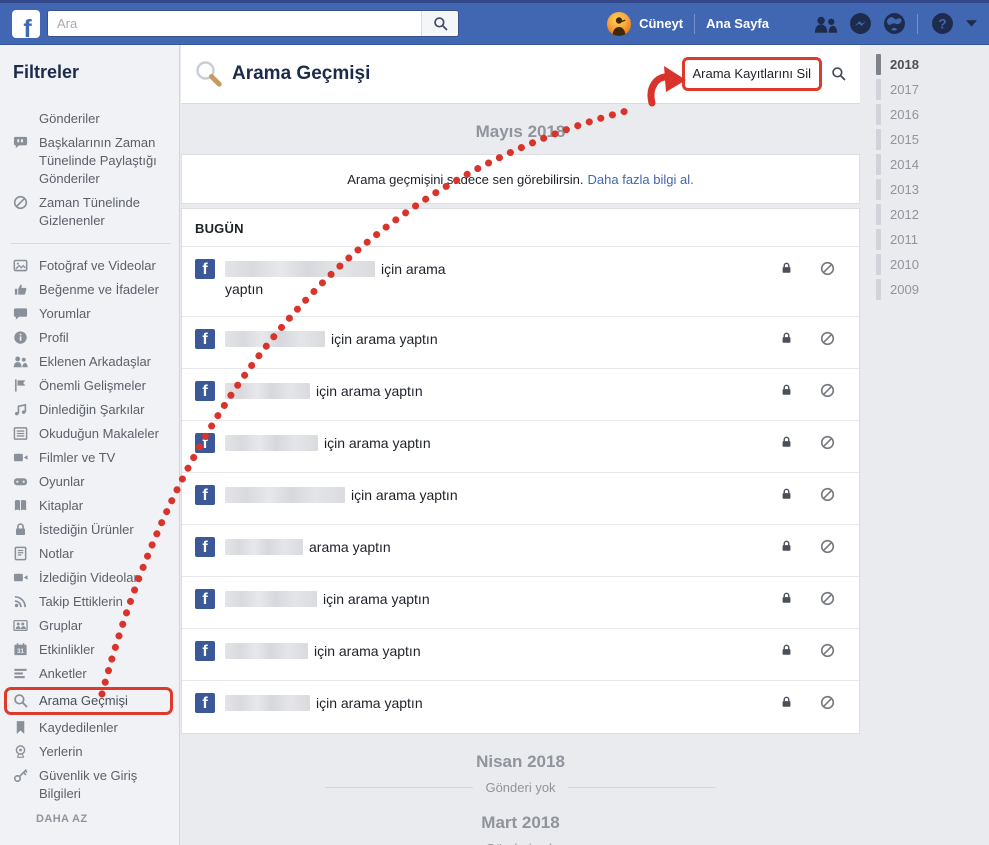 The image size is (989, 845). I want to click on sidebar-item-onemli-gelismeler: Önemli Gelişmeler, so click(93, 386).